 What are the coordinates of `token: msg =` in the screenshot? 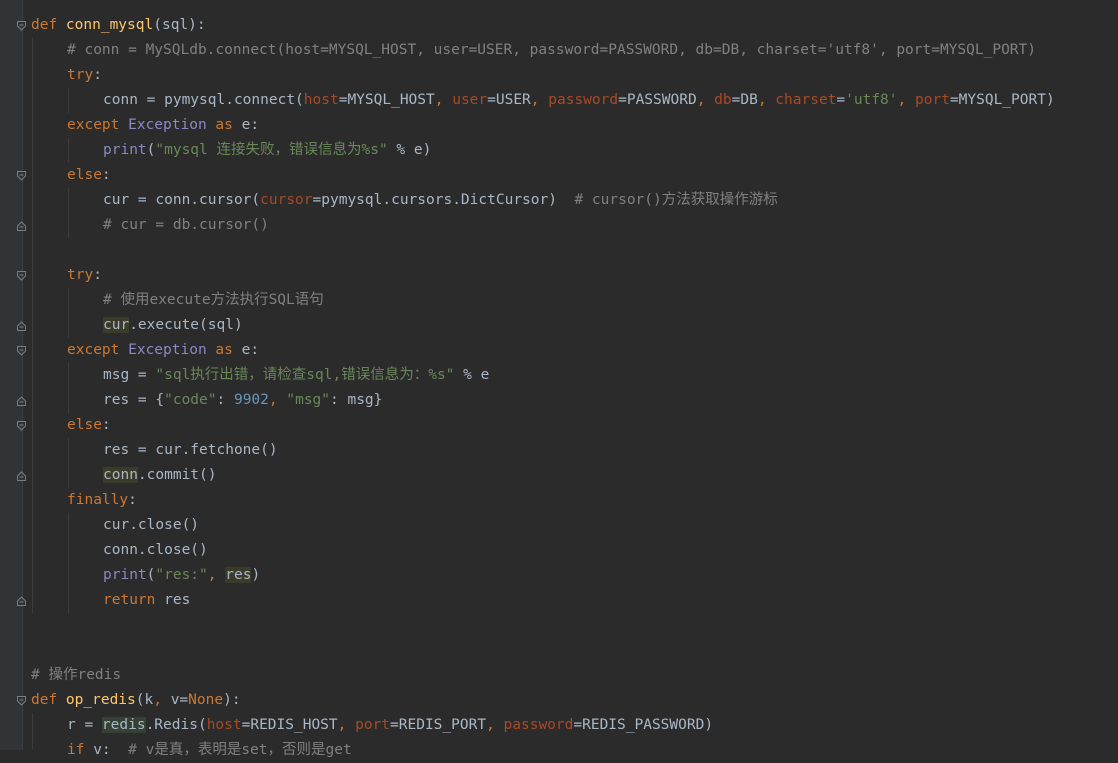 It's located at (129, 375).